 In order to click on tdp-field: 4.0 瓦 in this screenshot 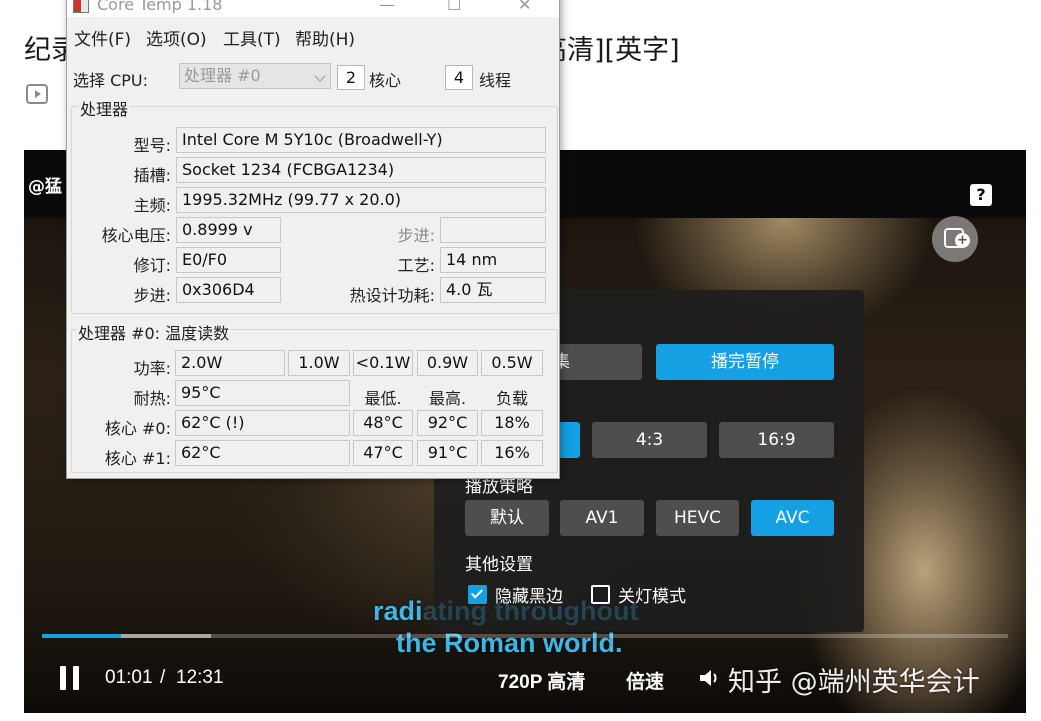, I will do `click(493, 290)`.